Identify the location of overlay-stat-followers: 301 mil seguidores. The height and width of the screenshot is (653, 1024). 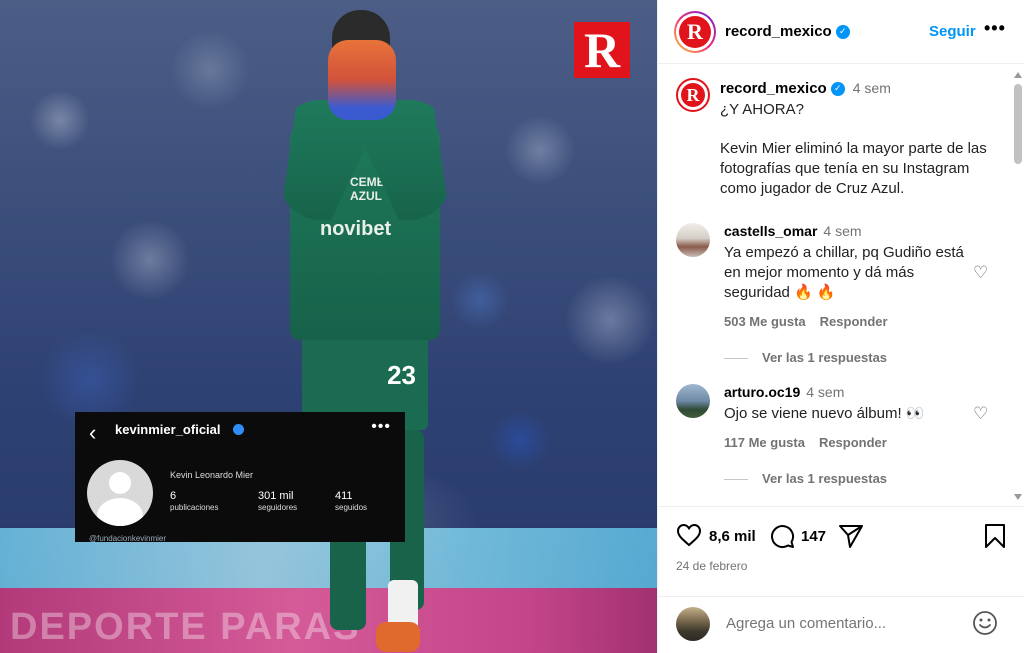
(278, 501).